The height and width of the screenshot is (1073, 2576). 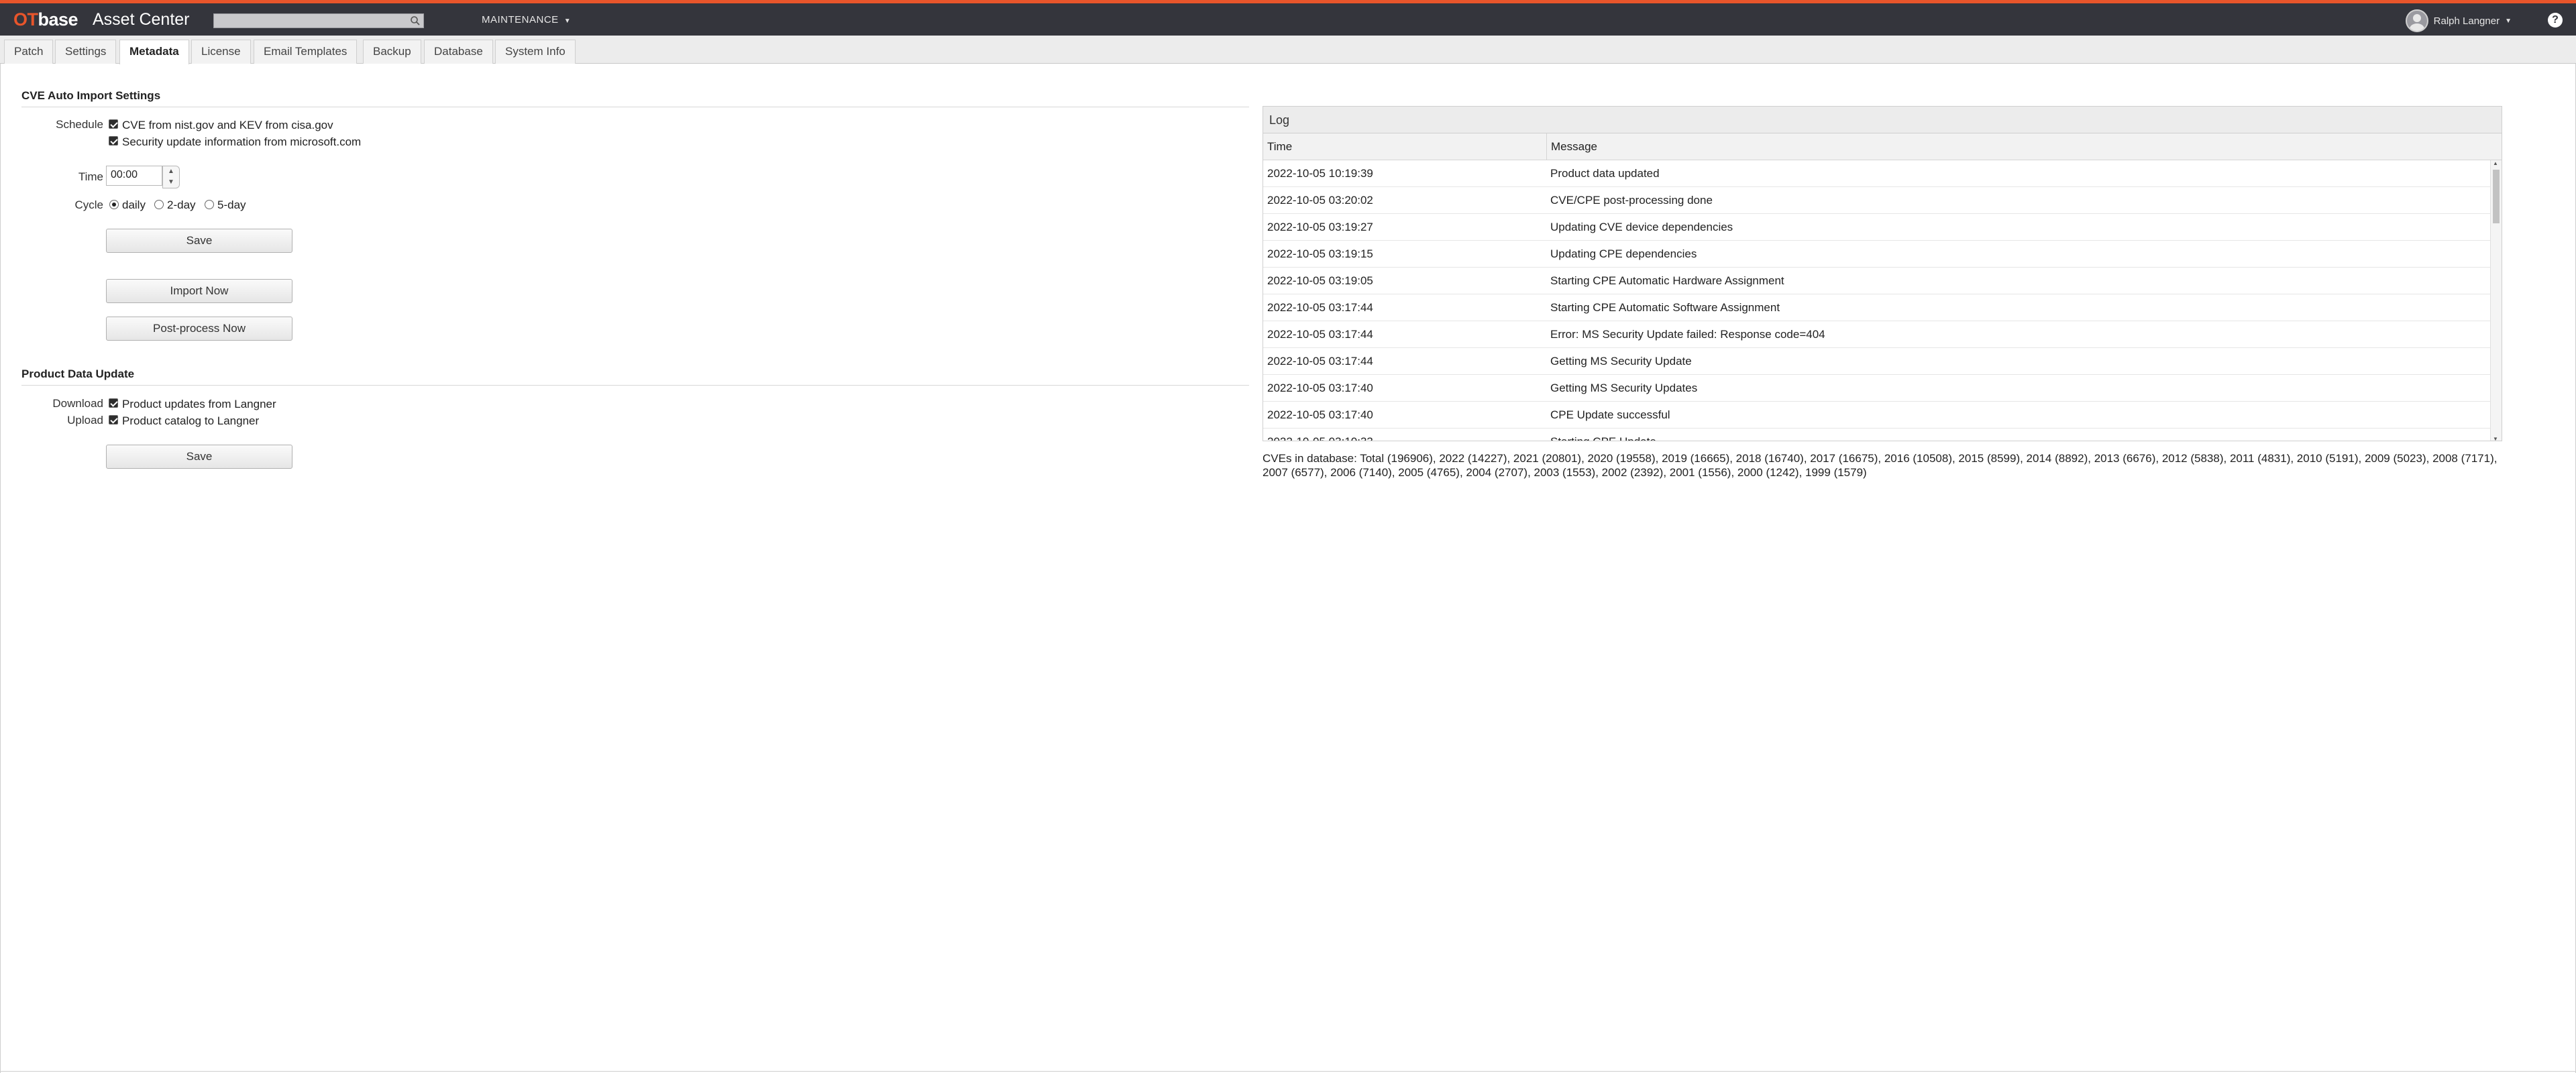 I want to click on cve-settings-title: CVE Auto Import Settings, so click(x=91, y=95).